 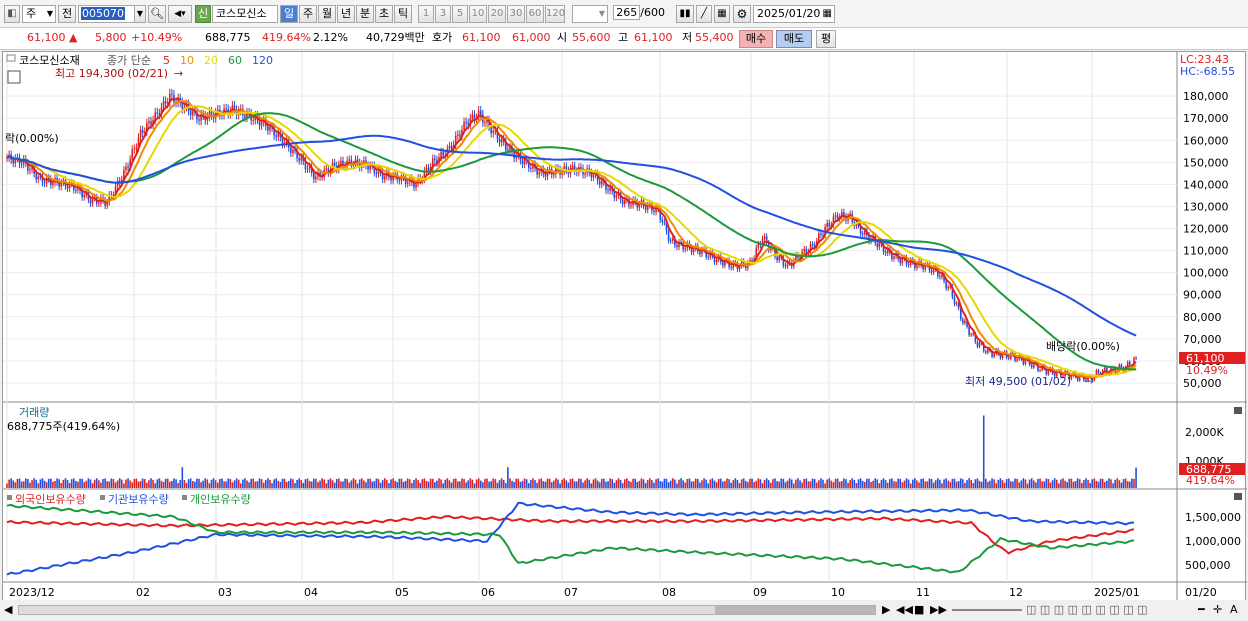 I want to click on period-unit-select: 주 ▼, so click(x=39, y=14).